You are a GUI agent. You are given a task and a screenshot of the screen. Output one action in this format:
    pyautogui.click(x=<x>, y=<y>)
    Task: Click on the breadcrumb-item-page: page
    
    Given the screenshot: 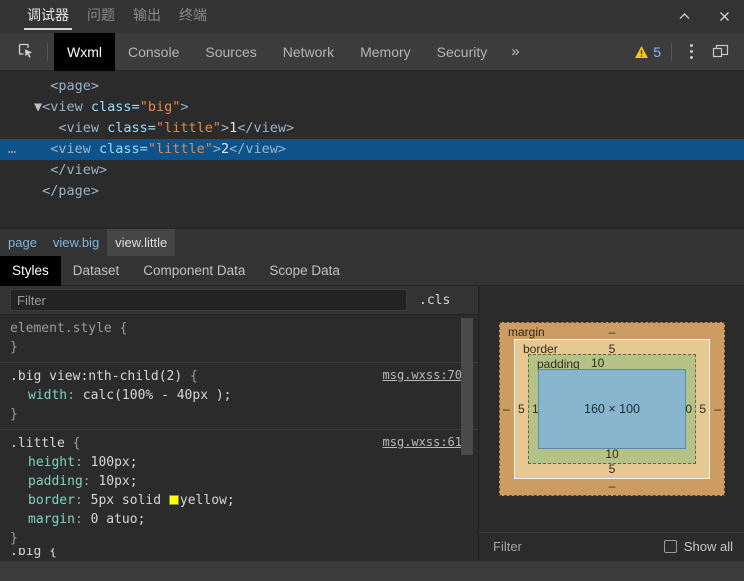 What is the action you would take?
    pyautogui.click(x=22, y=243)
    